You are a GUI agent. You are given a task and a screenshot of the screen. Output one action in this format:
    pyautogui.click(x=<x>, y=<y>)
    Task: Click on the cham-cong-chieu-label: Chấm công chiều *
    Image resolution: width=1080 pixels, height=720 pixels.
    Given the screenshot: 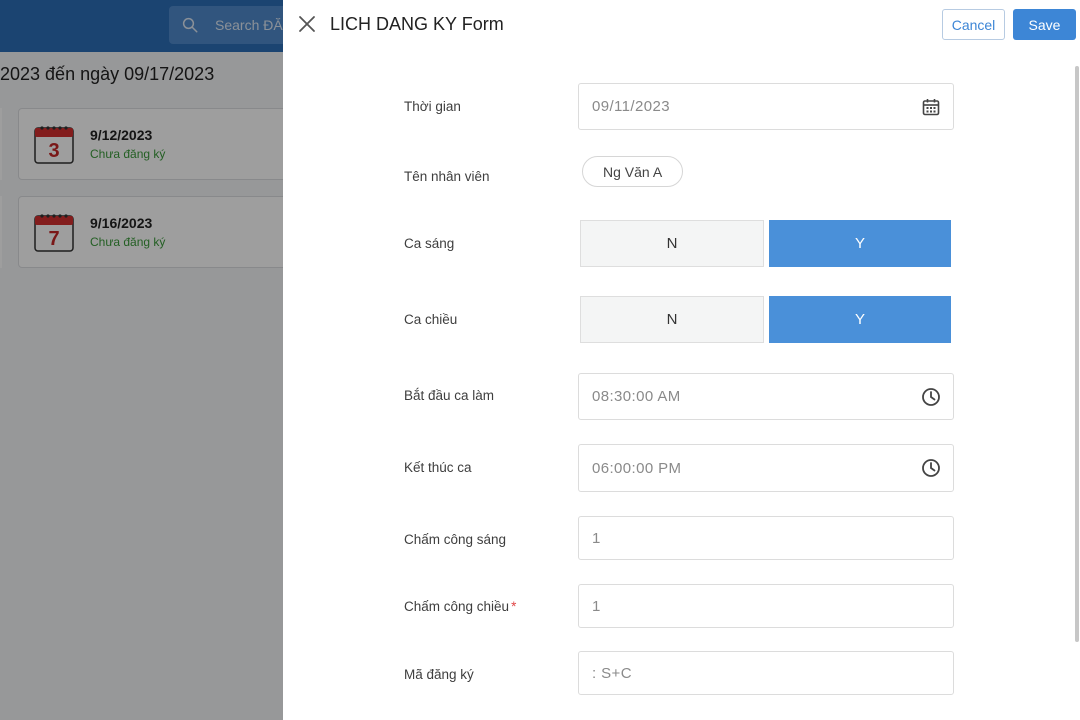 What is the action you would take?
    pyautogui.click(x=460, y=606)
    